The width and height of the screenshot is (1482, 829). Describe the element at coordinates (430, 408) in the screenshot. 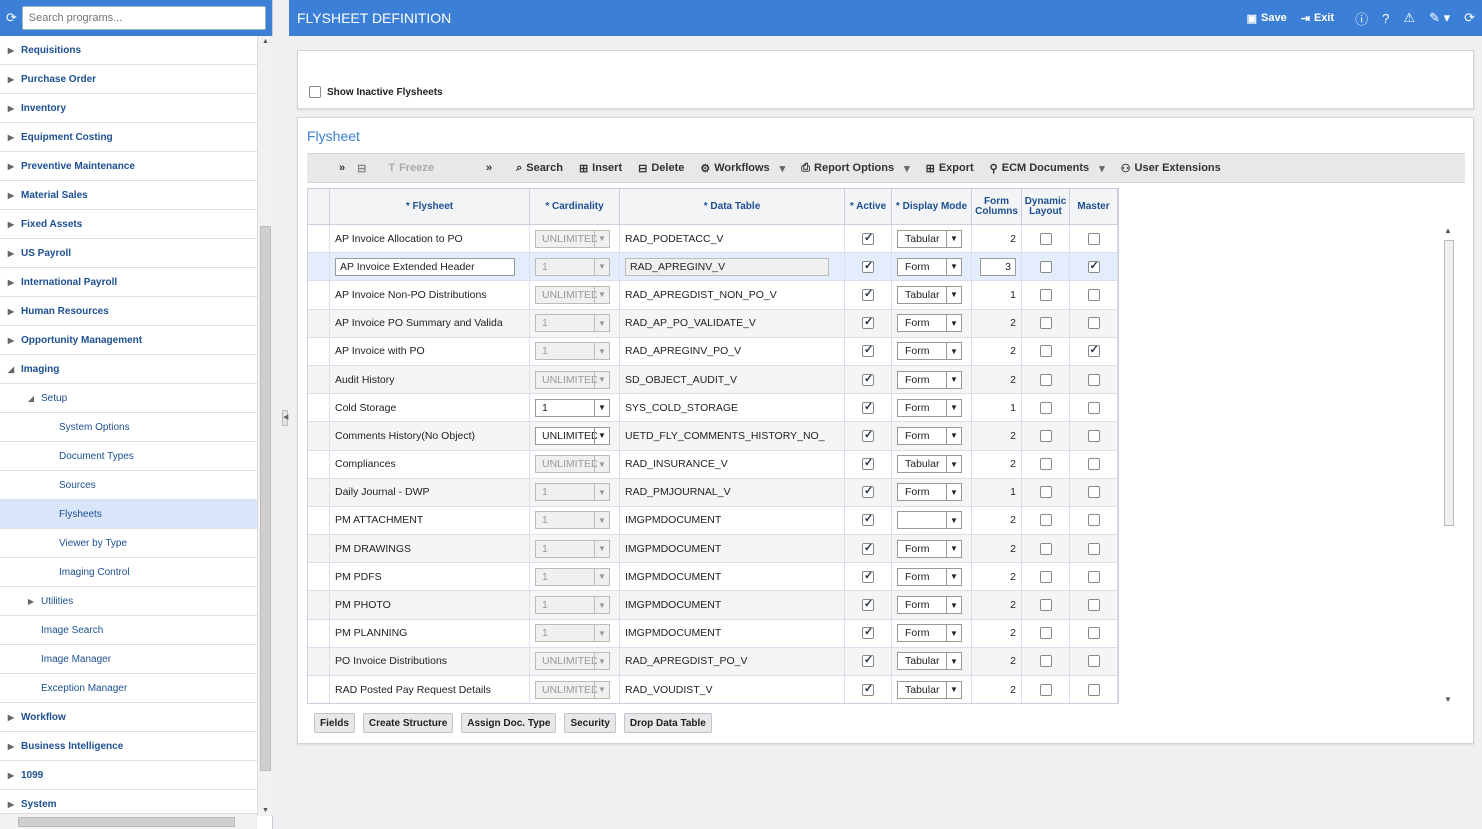

I see `flysheet-cell: Cold Storage` at that location.